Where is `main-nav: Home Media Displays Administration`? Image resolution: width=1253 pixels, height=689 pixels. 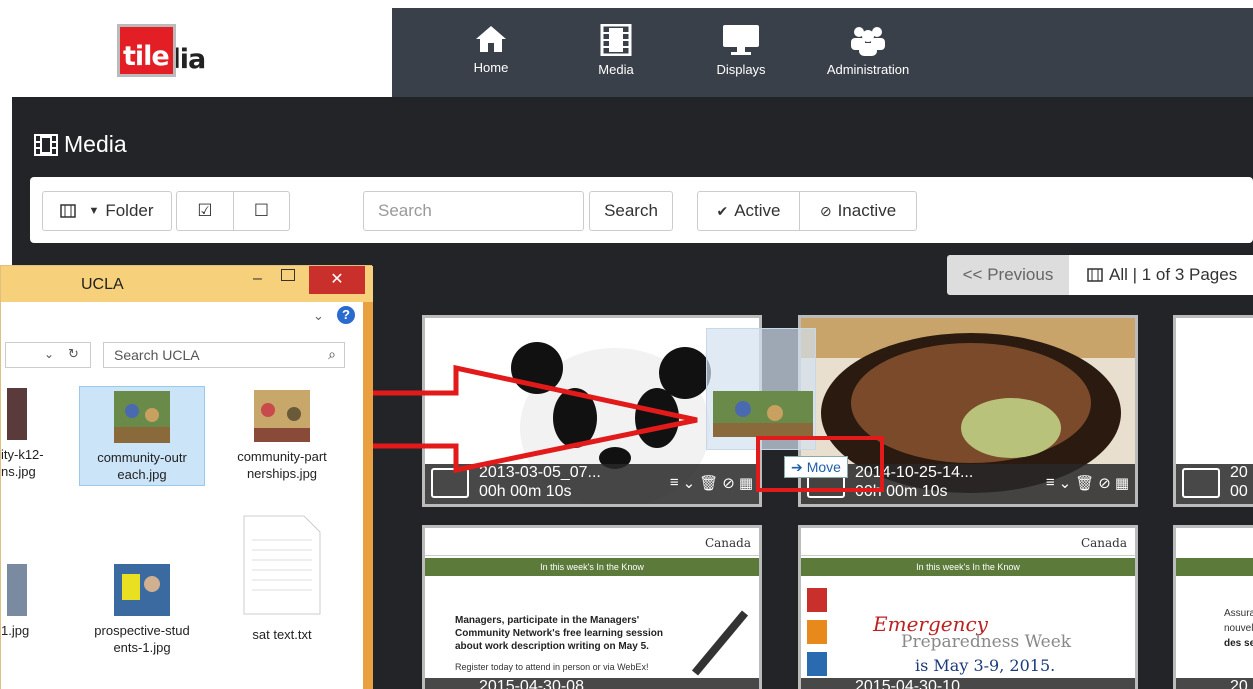 main-nav: Home Media Displays Administration is located at coordinates (822, 52).